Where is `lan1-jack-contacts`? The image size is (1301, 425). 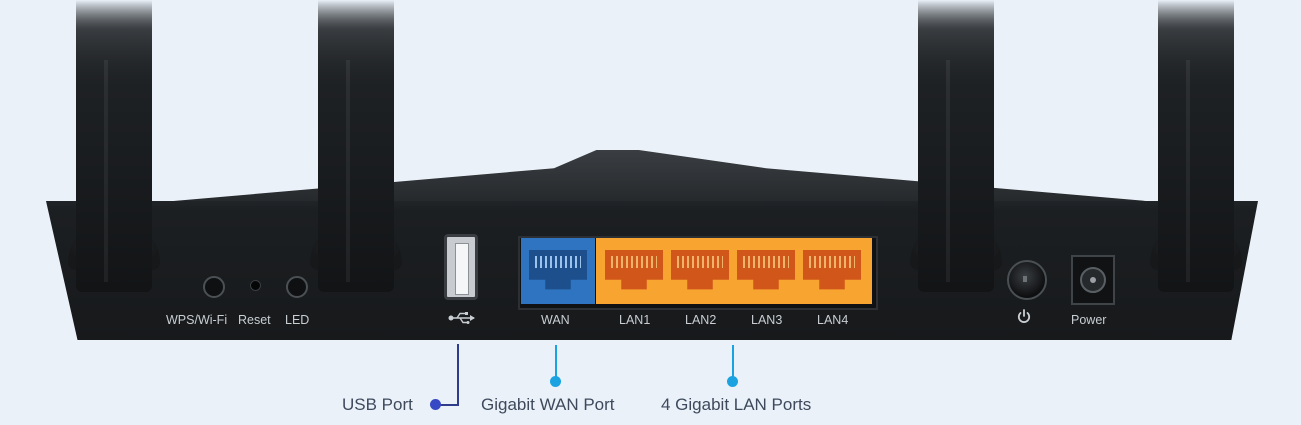 lan1-jack-contacts is located at coordinates (634, 262).